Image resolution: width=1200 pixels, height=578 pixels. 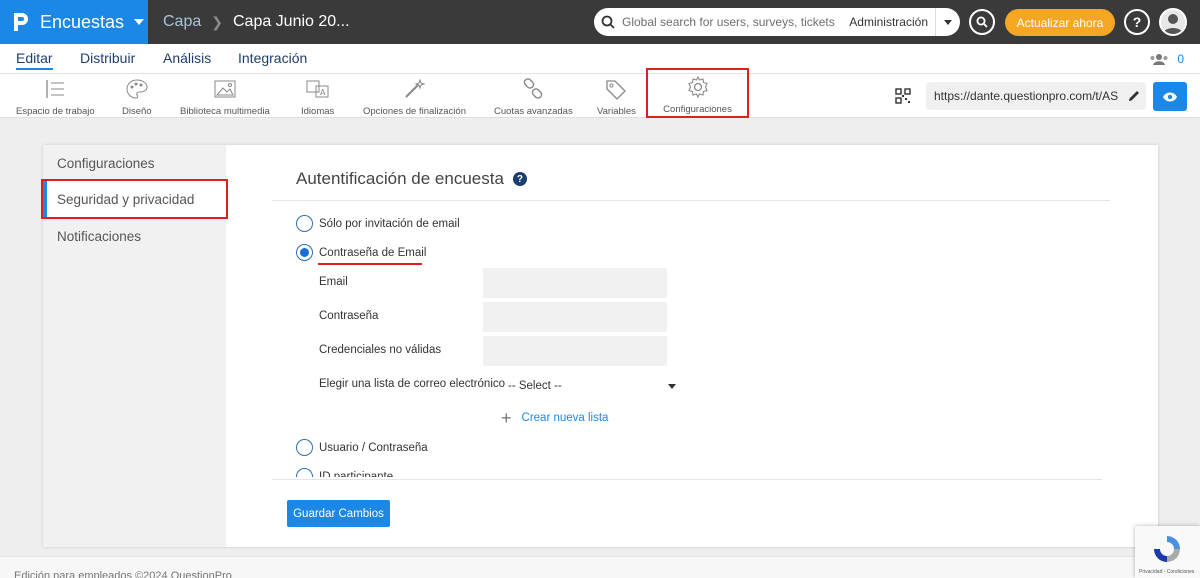 What do you see at coordinates (1167, 549) in the screenshot?
I see `recaptcha-icon` at bounding box center [1167, 549].